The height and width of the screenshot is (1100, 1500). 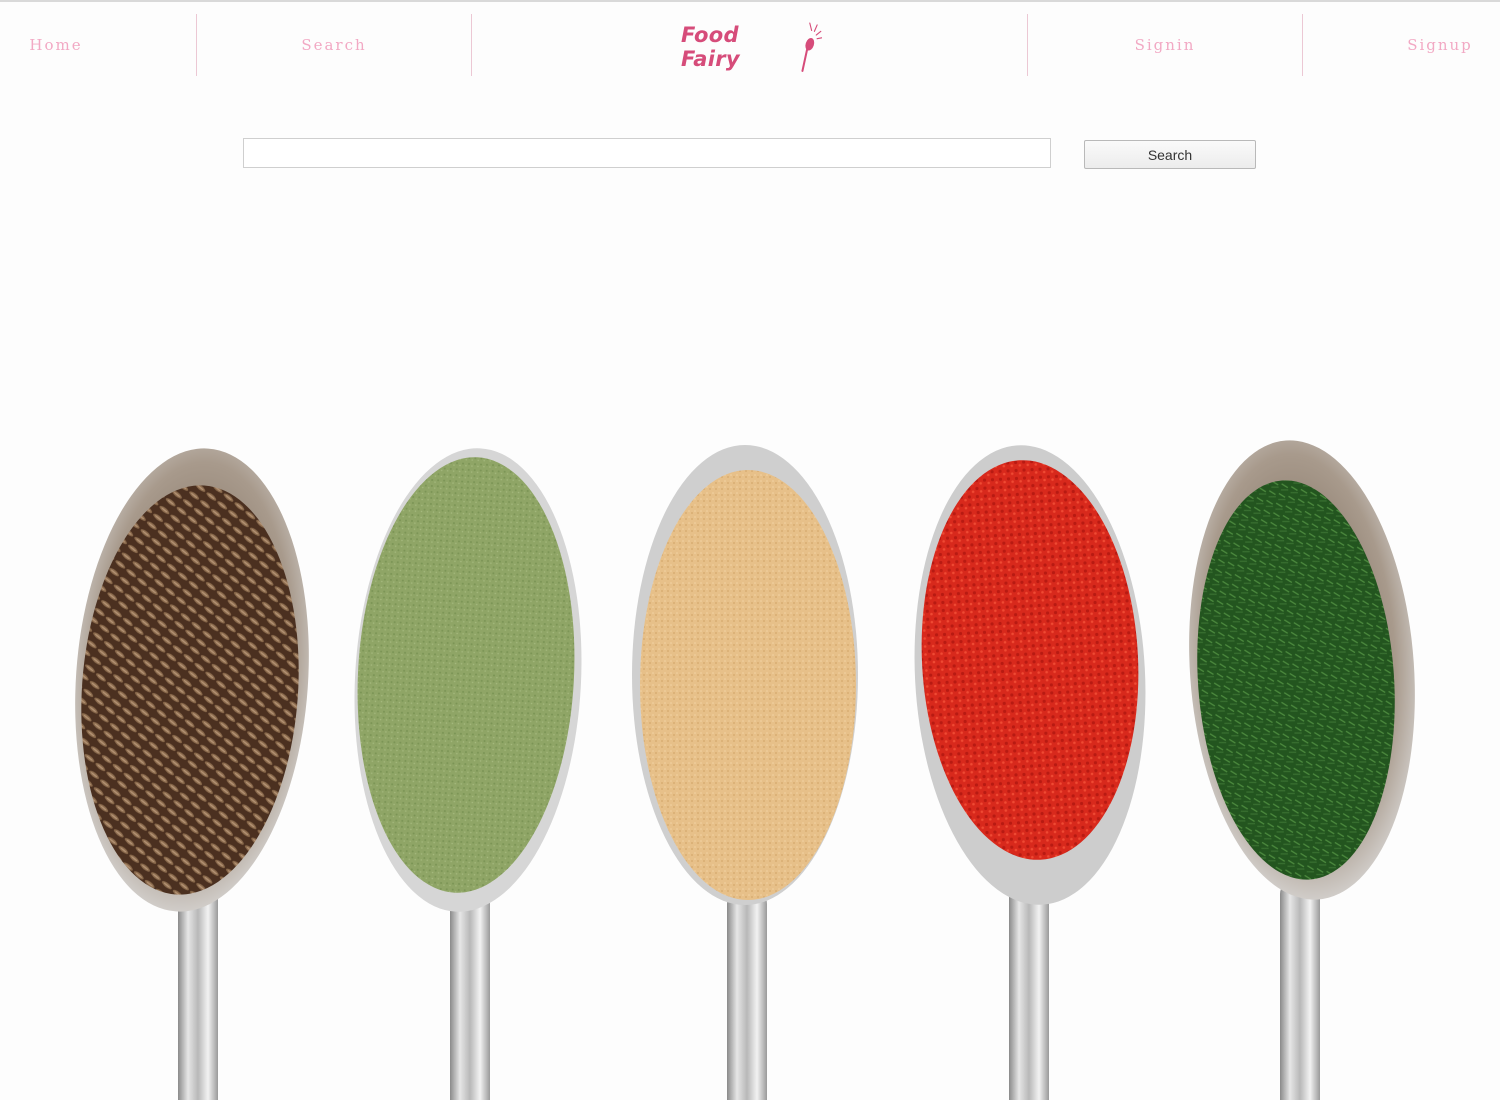 I want to click on dill-spoon, so click(x=1302, y=770).